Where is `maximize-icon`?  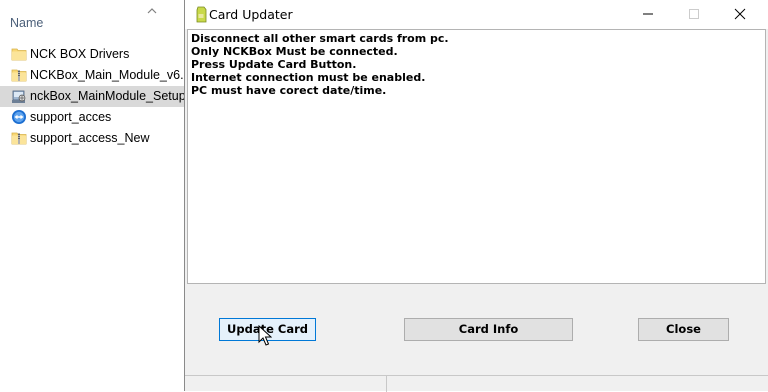
maximize-icon is located at coordinates (694, 14).